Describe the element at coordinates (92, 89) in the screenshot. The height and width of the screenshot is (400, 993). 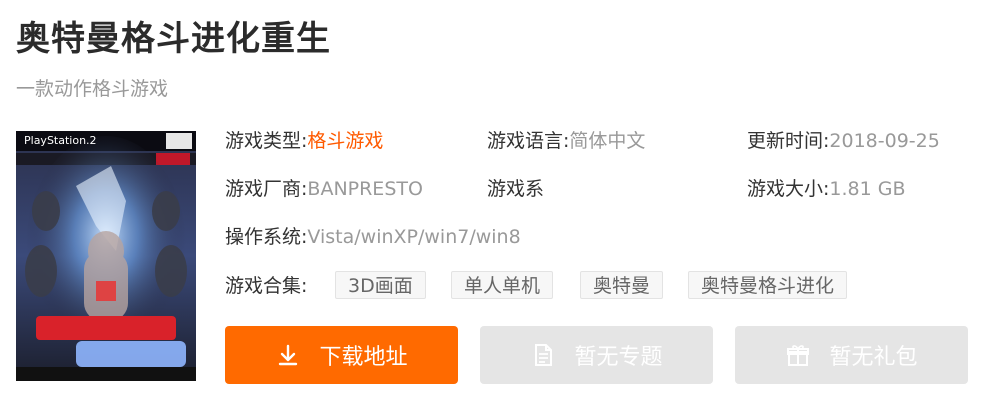
I see `game-subtitle: 一款动作格斗游戏` at that location.